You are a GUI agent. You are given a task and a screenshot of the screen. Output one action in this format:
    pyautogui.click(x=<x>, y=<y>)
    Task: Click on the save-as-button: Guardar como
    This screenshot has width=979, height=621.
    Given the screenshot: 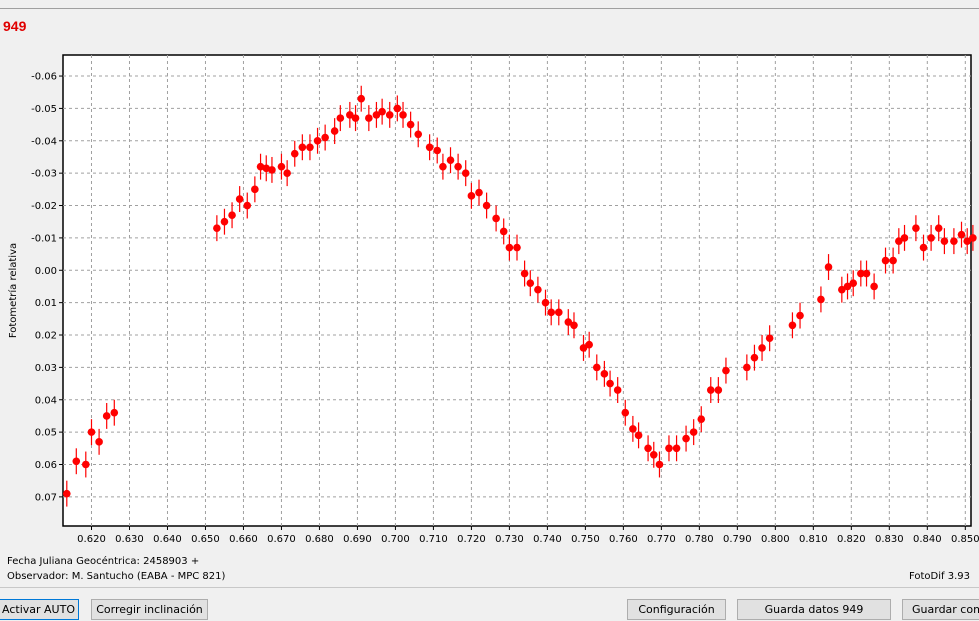 What is the action you would take?
    pyautogui.click(x=940, y=609)
    